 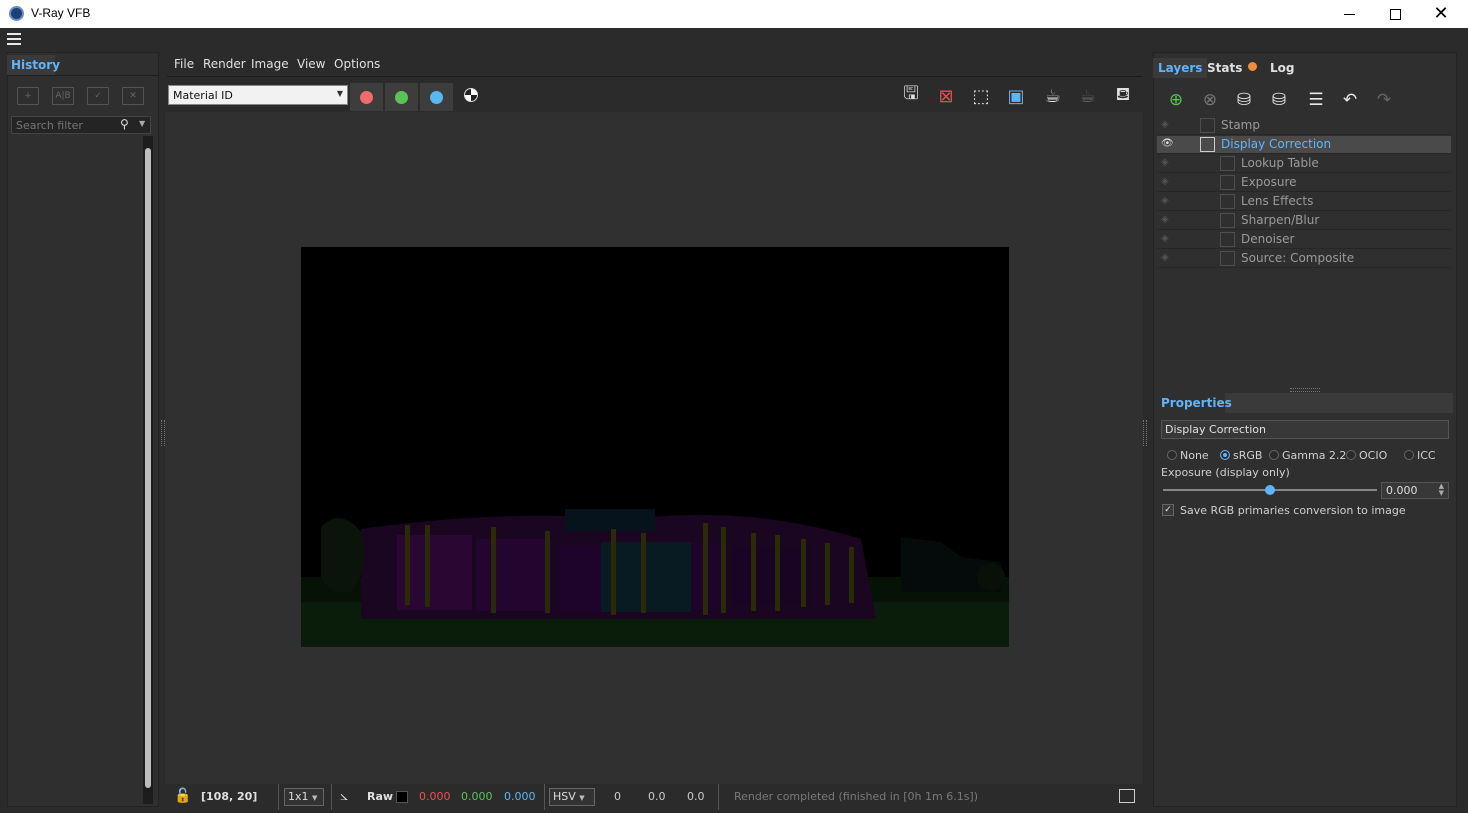 I want to click on radio-circle-selected, so click(x=1225, y=455).